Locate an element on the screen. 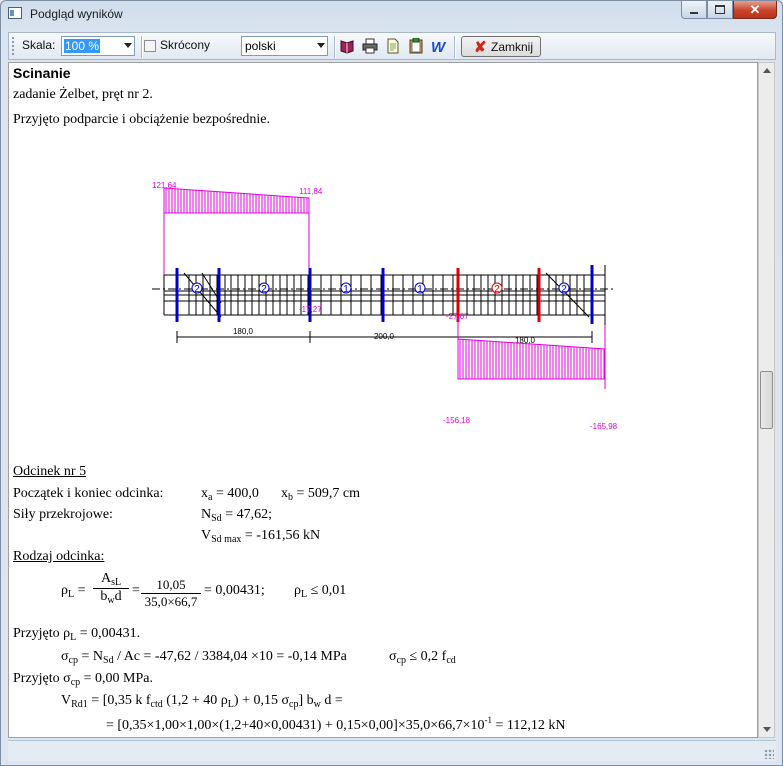 The image size is (783, 766). scale-dropdown: 100 % is located at coordinates (98, 46).